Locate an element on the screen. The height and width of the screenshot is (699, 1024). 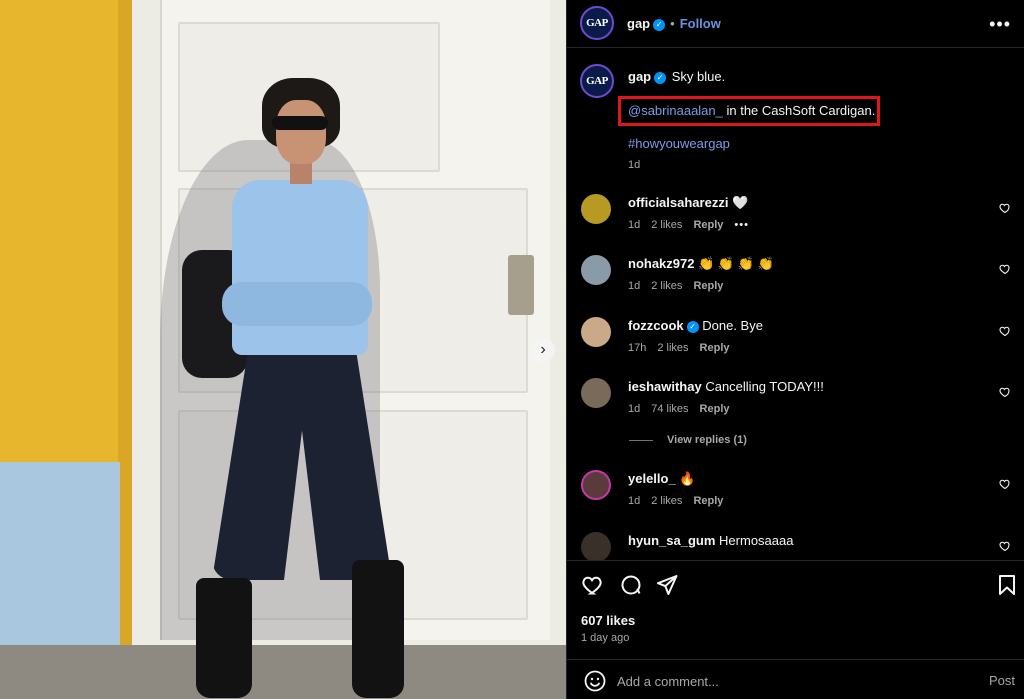
avatar: GAP is located at coordinates (597, 23).